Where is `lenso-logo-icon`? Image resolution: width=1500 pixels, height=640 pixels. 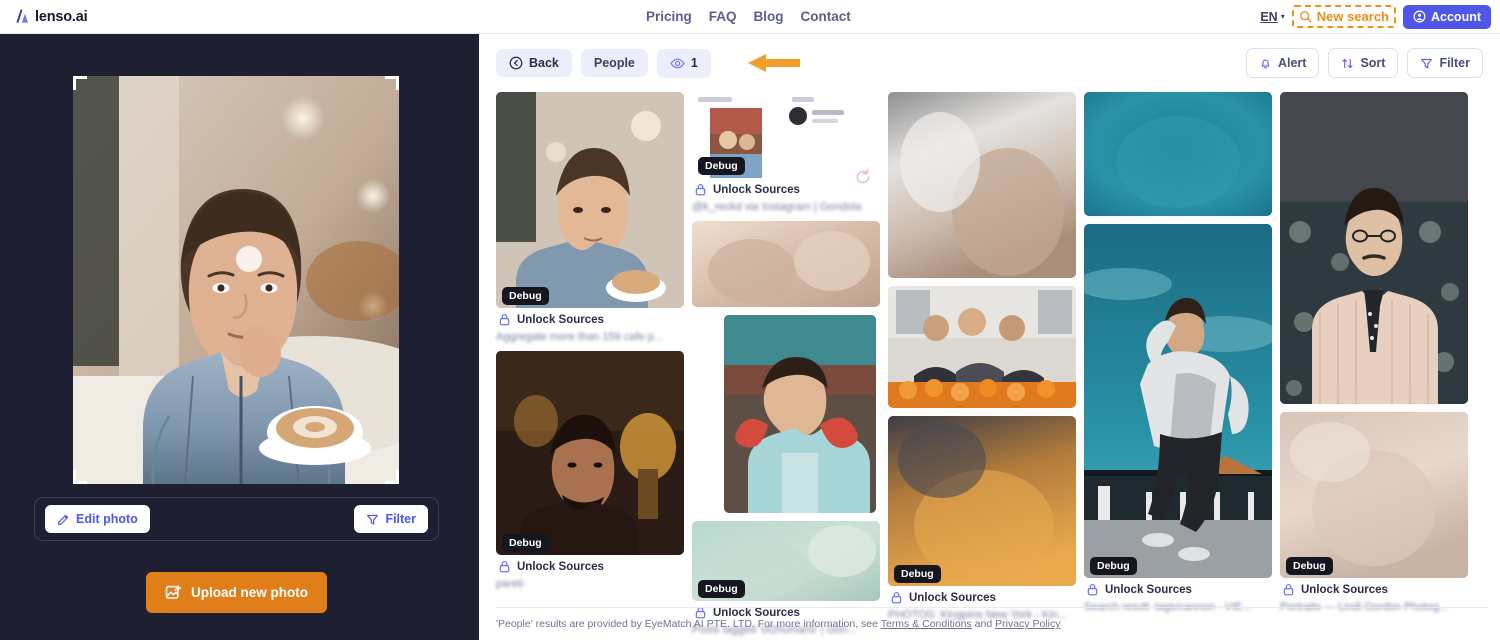
lenso-logo-icon is located at coordinates (22, 16).